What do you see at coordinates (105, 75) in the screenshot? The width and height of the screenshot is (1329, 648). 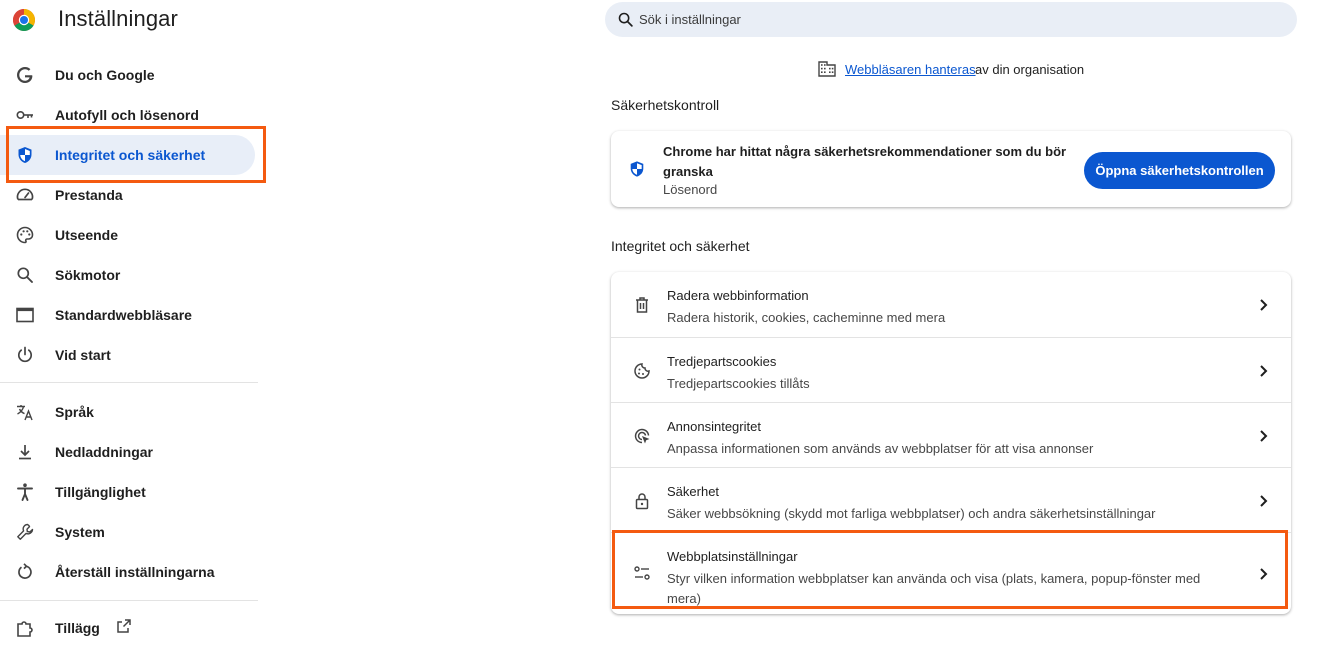 I see `sidebar-item-label: Du och Google` at bounding box center [105, 75].